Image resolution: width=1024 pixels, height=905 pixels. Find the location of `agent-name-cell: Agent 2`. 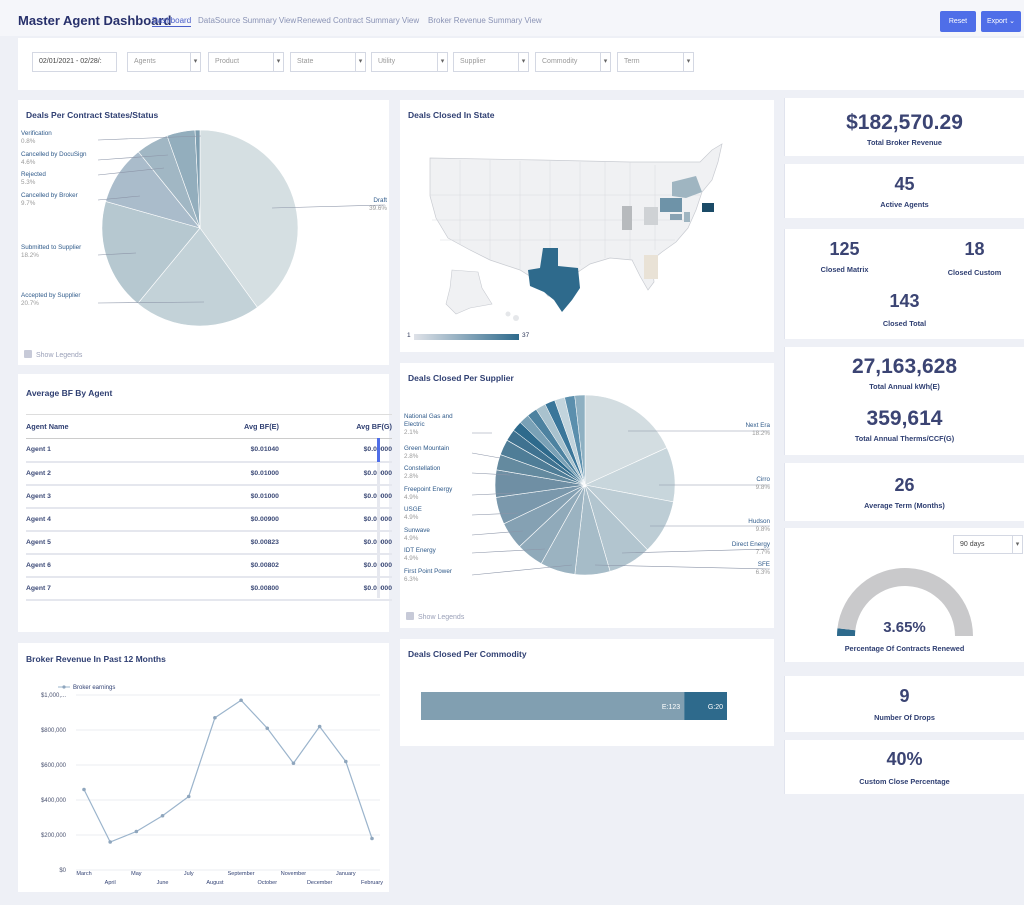

agent-name-cell: Agent 2 is located at coordinates (96, 473).